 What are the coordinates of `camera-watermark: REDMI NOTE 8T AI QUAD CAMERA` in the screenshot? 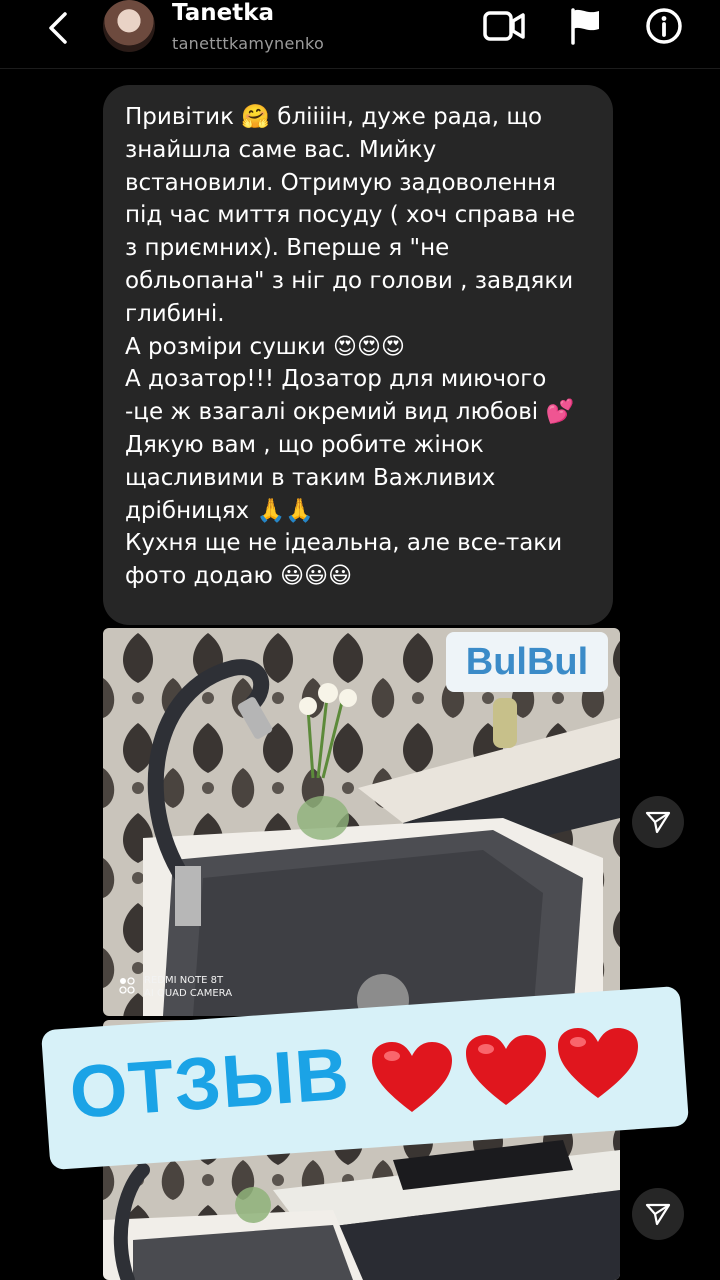 It's located at (188, 987).